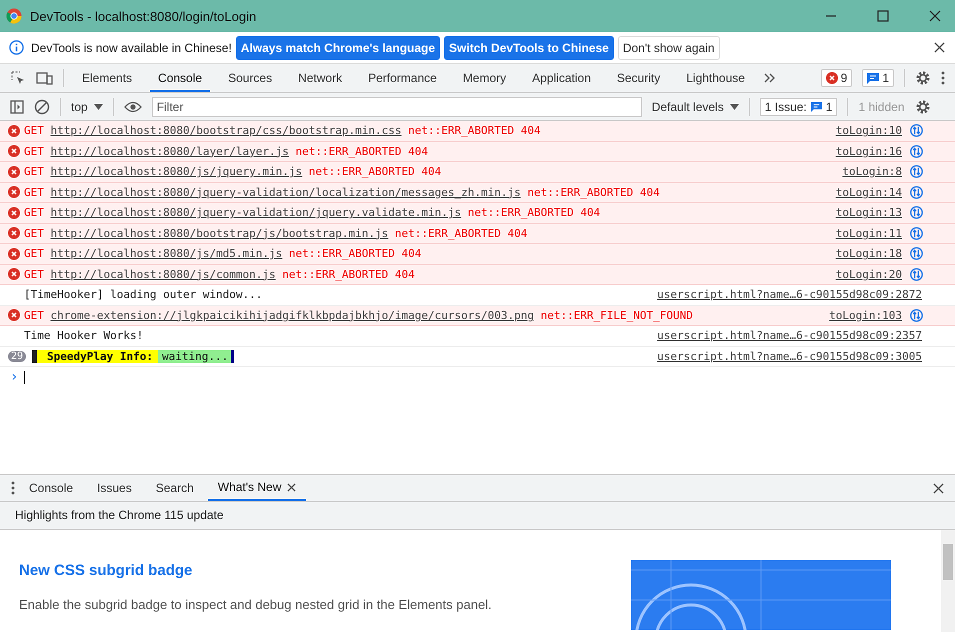 This screenshot has height=632, width=955. I want to click on drawer-tab: Issues, so click(114, 488).